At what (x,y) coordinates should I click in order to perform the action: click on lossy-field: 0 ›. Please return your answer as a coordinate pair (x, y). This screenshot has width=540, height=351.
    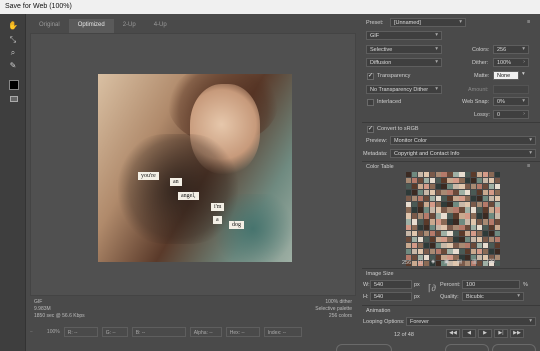
    Looking at the image, I should click on (511, 114).